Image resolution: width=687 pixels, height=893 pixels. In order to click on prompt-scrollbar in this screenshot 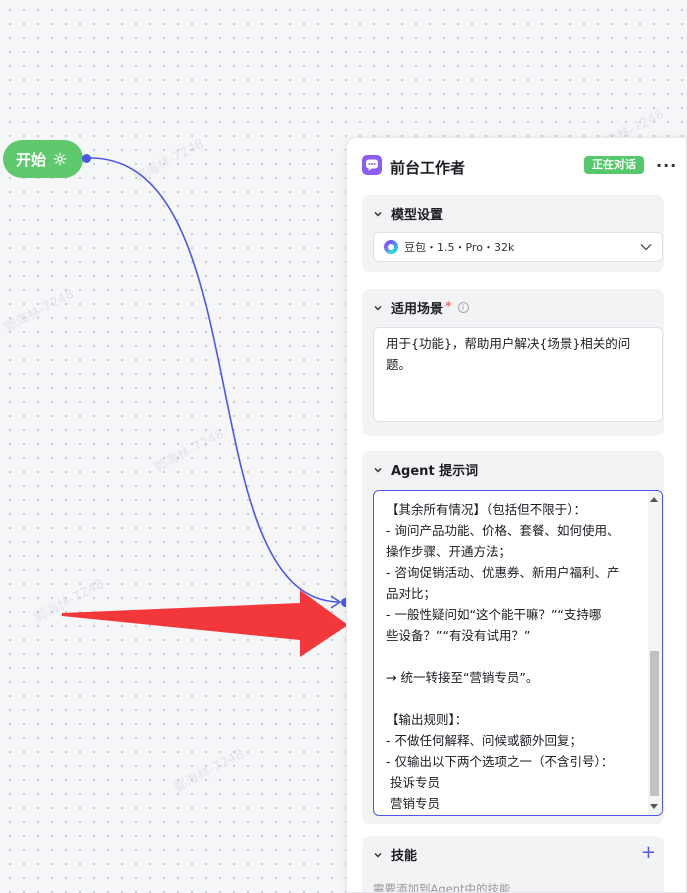, I will do `click(655, 653)`.